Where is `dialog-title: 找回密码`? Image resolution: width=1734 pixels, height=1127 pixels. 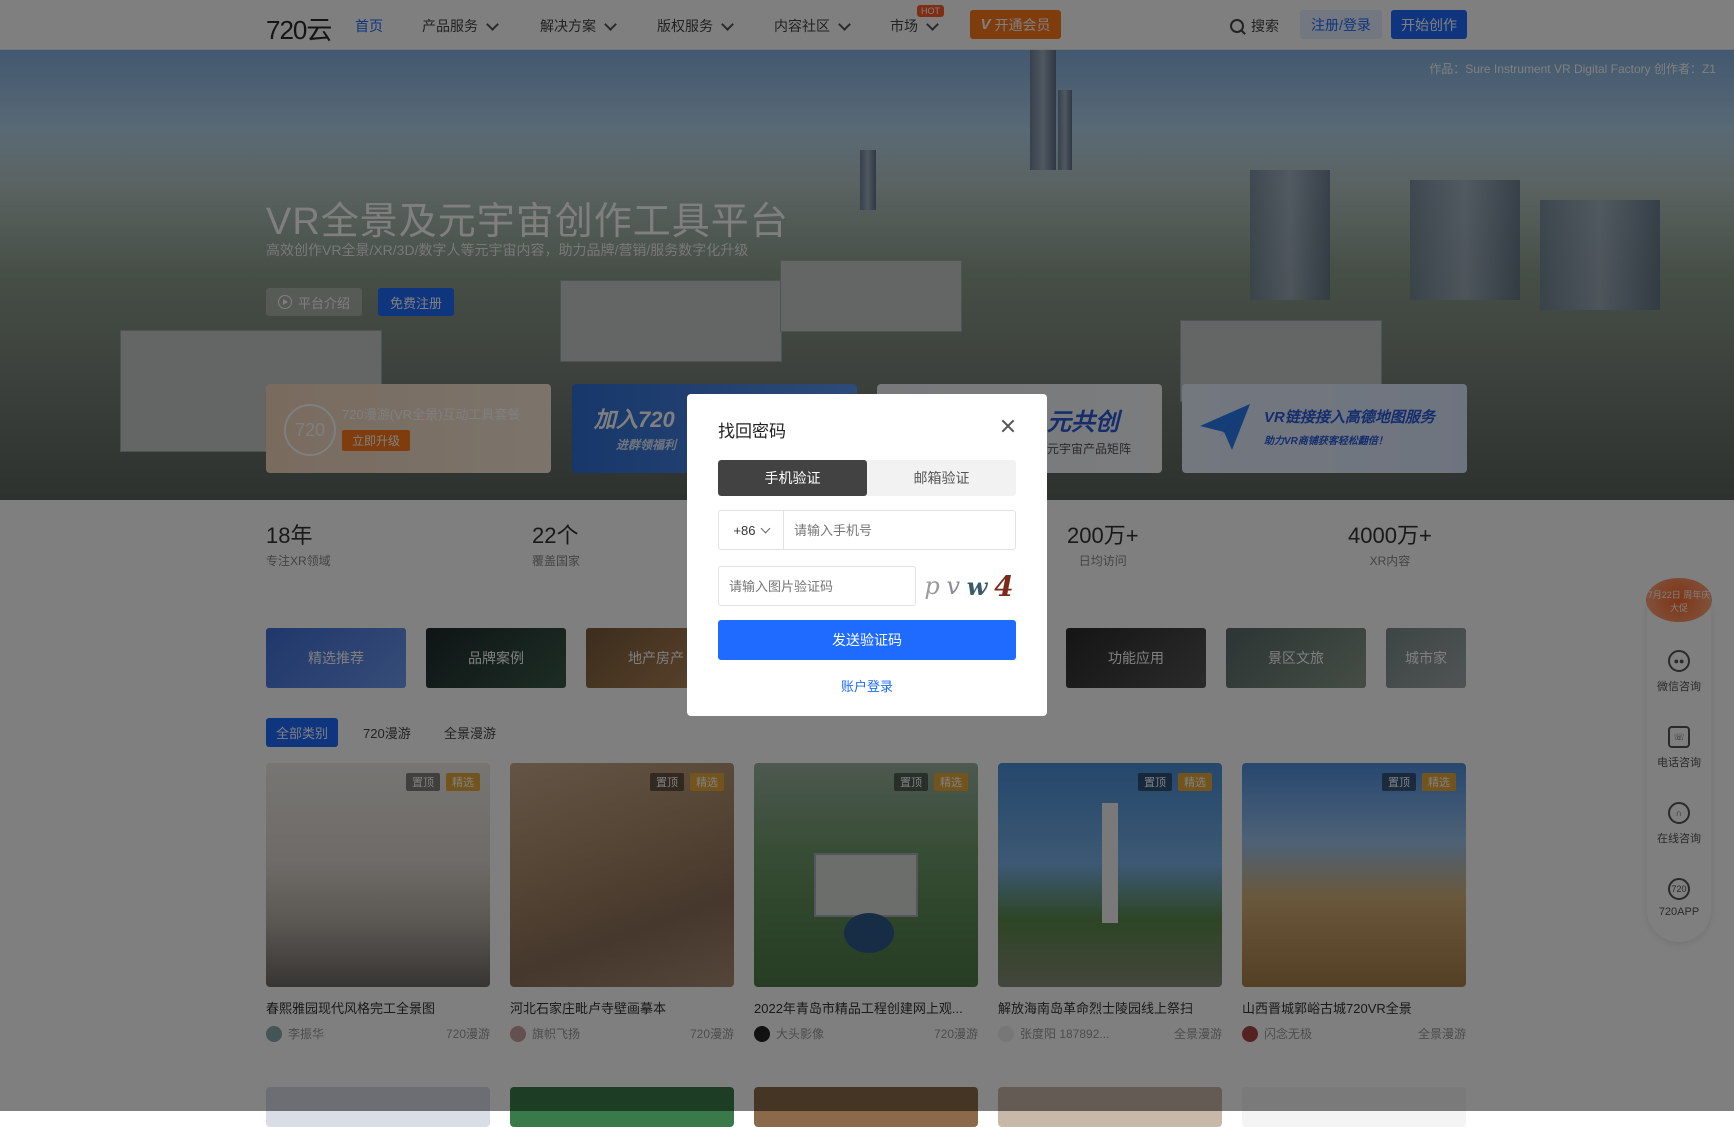
dialog-title: 找回密码 is located at coordinates (752, 431).